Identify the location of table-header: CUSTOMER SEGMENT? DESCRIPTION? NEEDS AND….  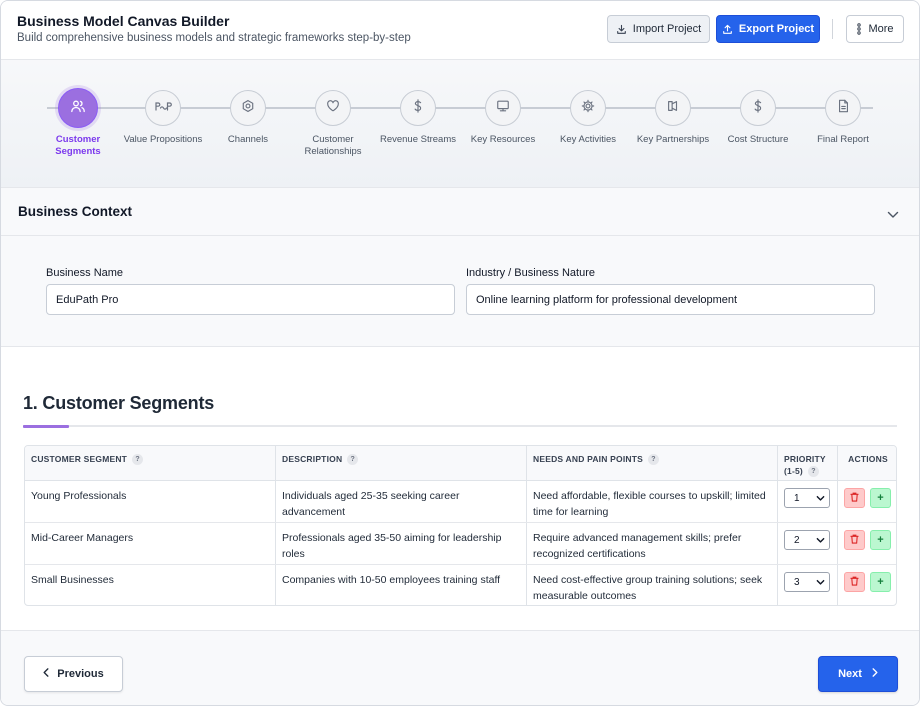
(460, 463).